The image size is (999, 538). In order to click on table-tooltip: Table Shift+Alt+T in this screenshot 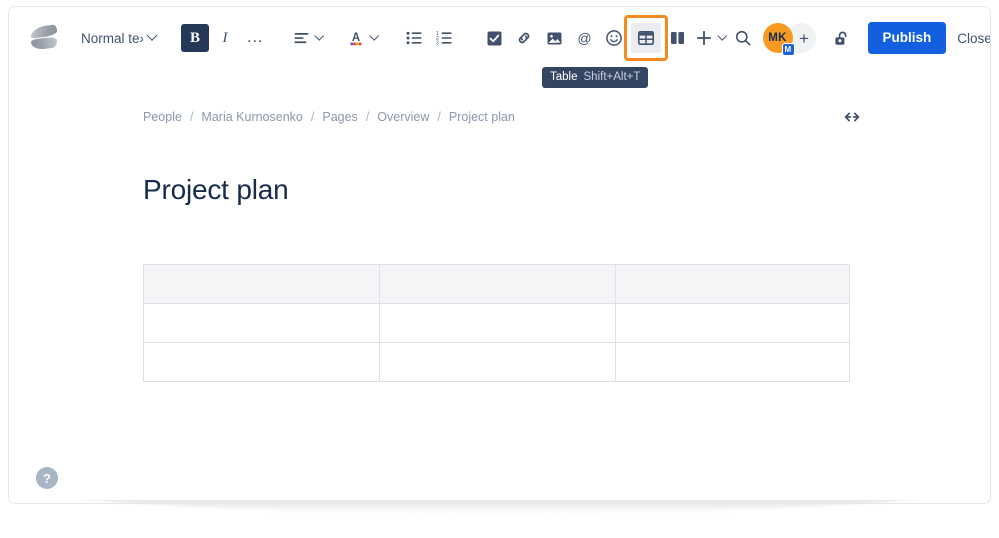, I will do `click(595, 77)`.